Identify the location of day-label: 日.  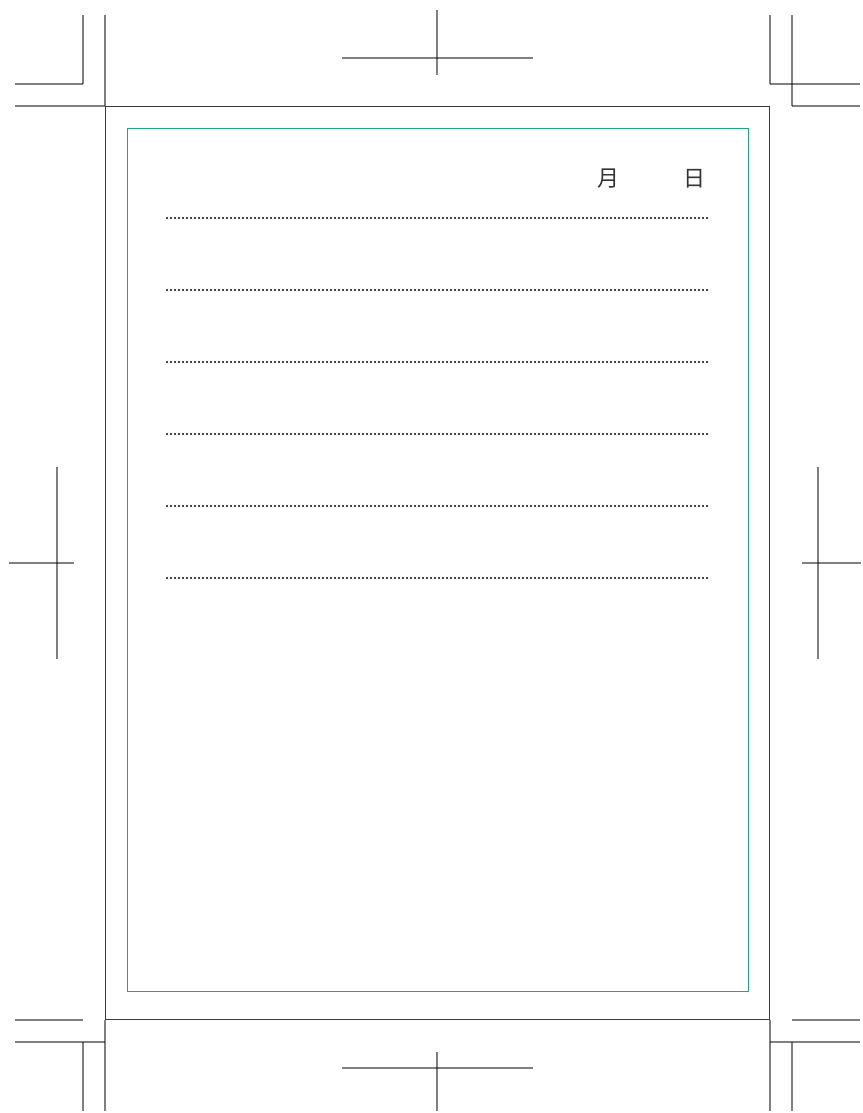
(694, 179).